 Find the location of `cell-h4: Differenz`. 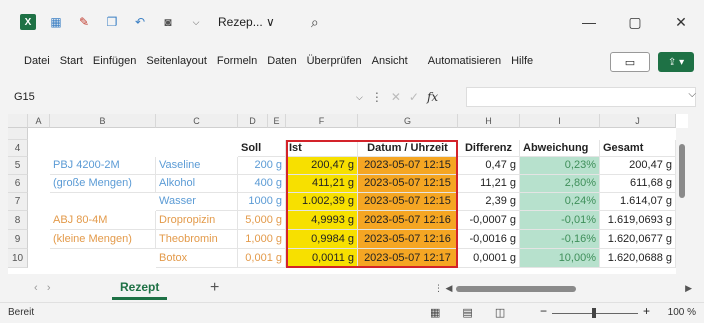

cell-h4: Differenz is located at coordinates (489, 148).